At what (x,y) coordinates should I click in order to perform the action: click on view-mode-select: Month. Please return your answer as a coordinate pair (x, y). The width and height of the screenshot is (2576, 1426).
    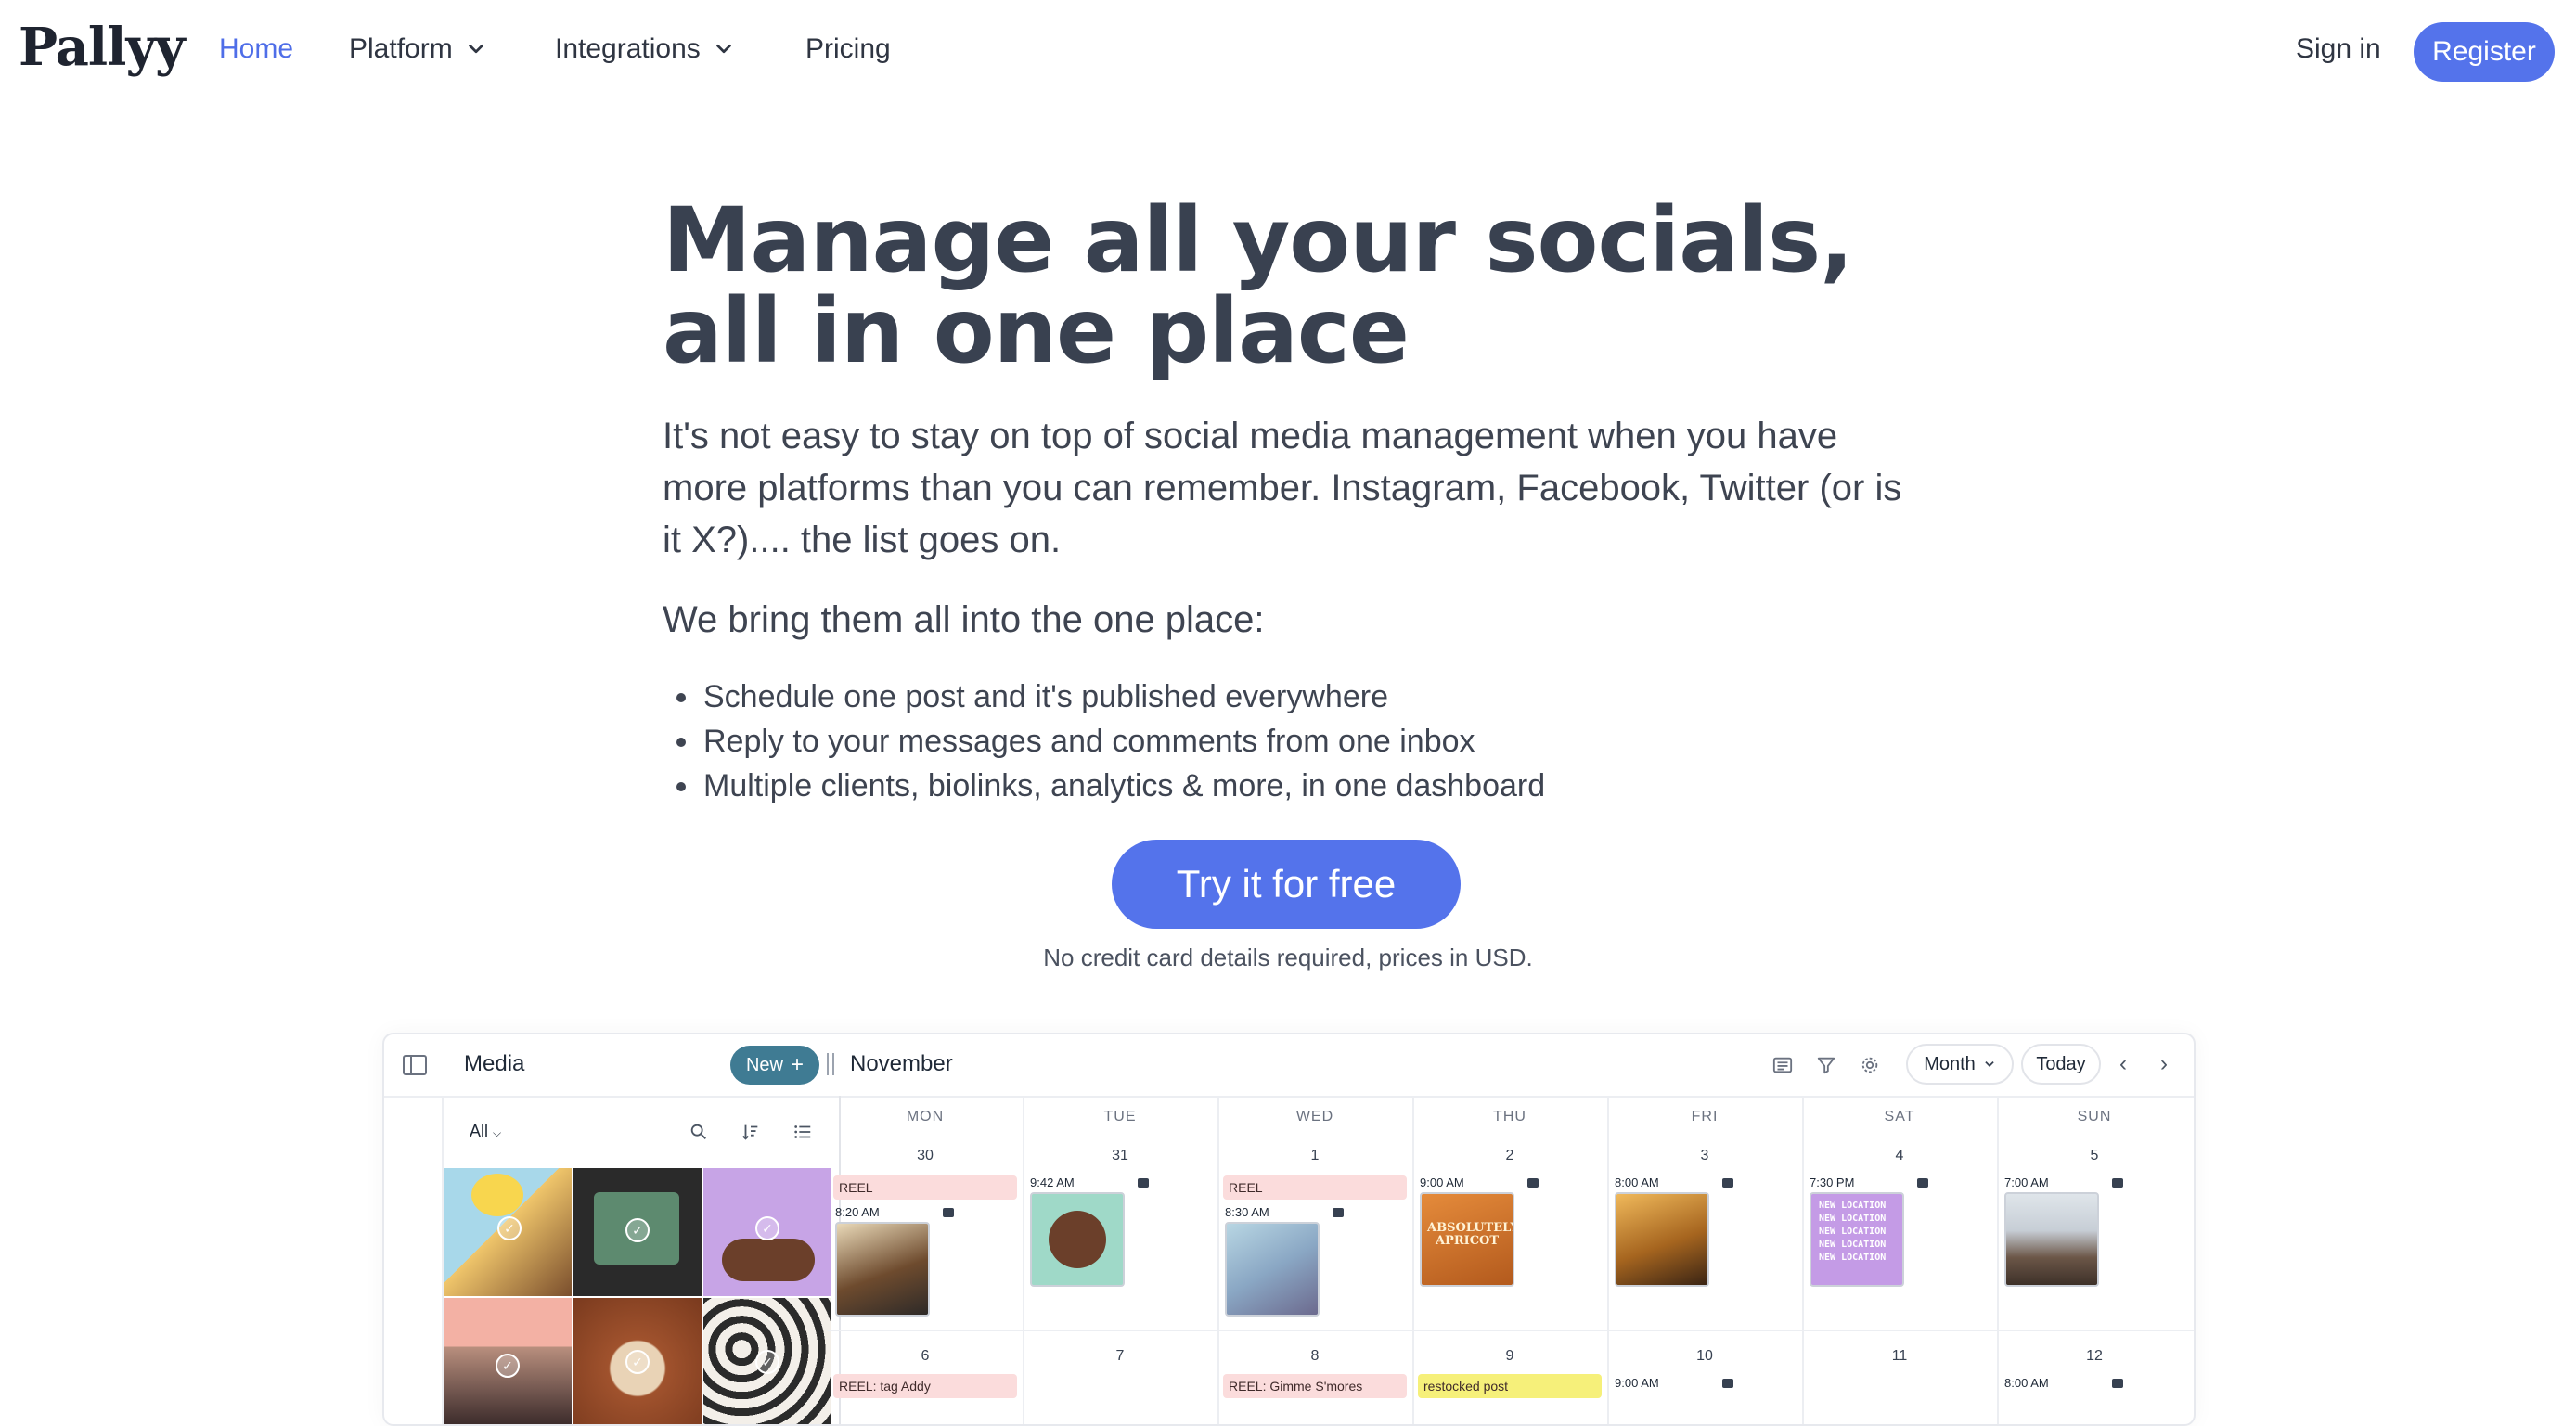
    Looking at the image, I should click on (1960, 1064).